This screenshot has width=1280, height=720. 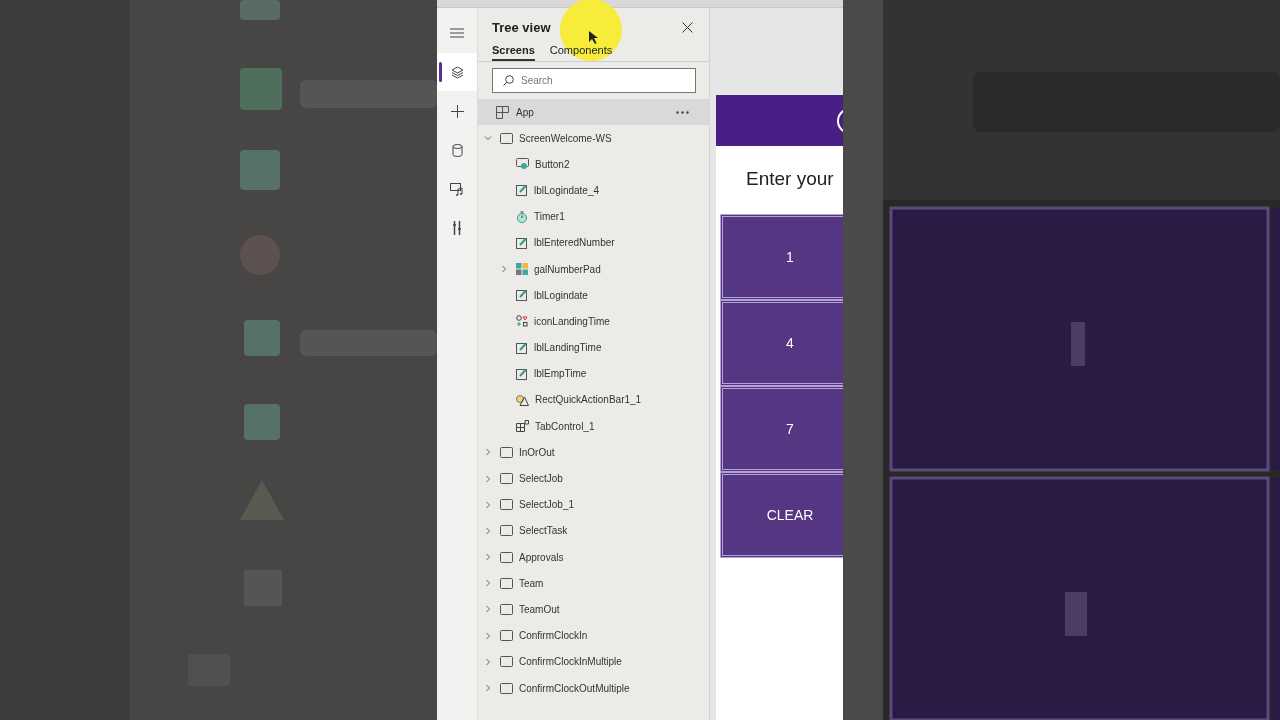 What do you see at coordinates (513, 52) in the screenshot?
I see `tab: Screens` at bounding box center [513, 52].